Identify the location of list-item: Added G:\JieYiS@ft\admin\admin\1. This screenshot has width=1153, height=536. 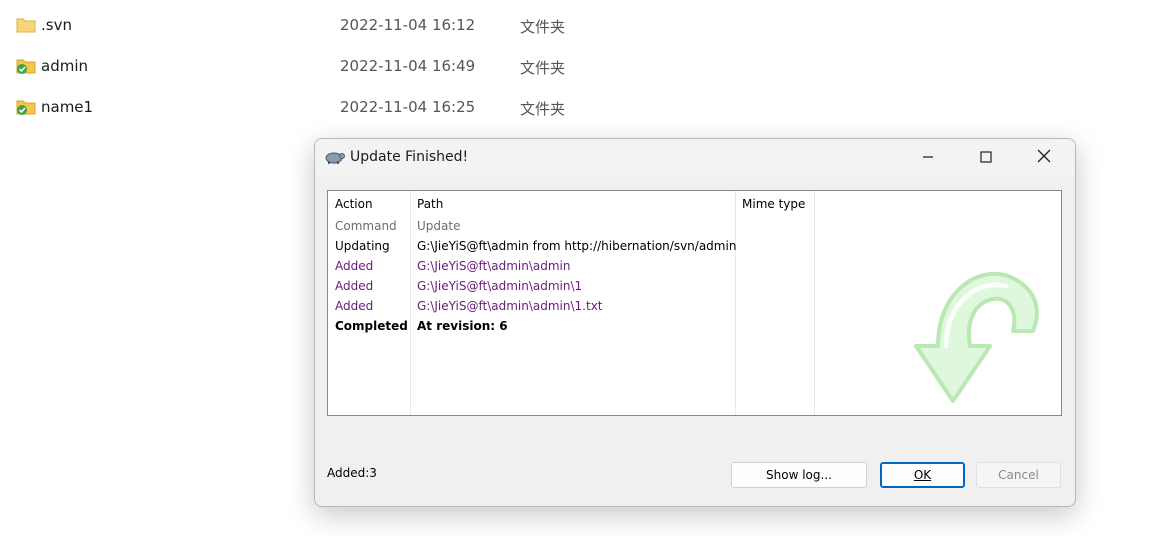
(533, 286).